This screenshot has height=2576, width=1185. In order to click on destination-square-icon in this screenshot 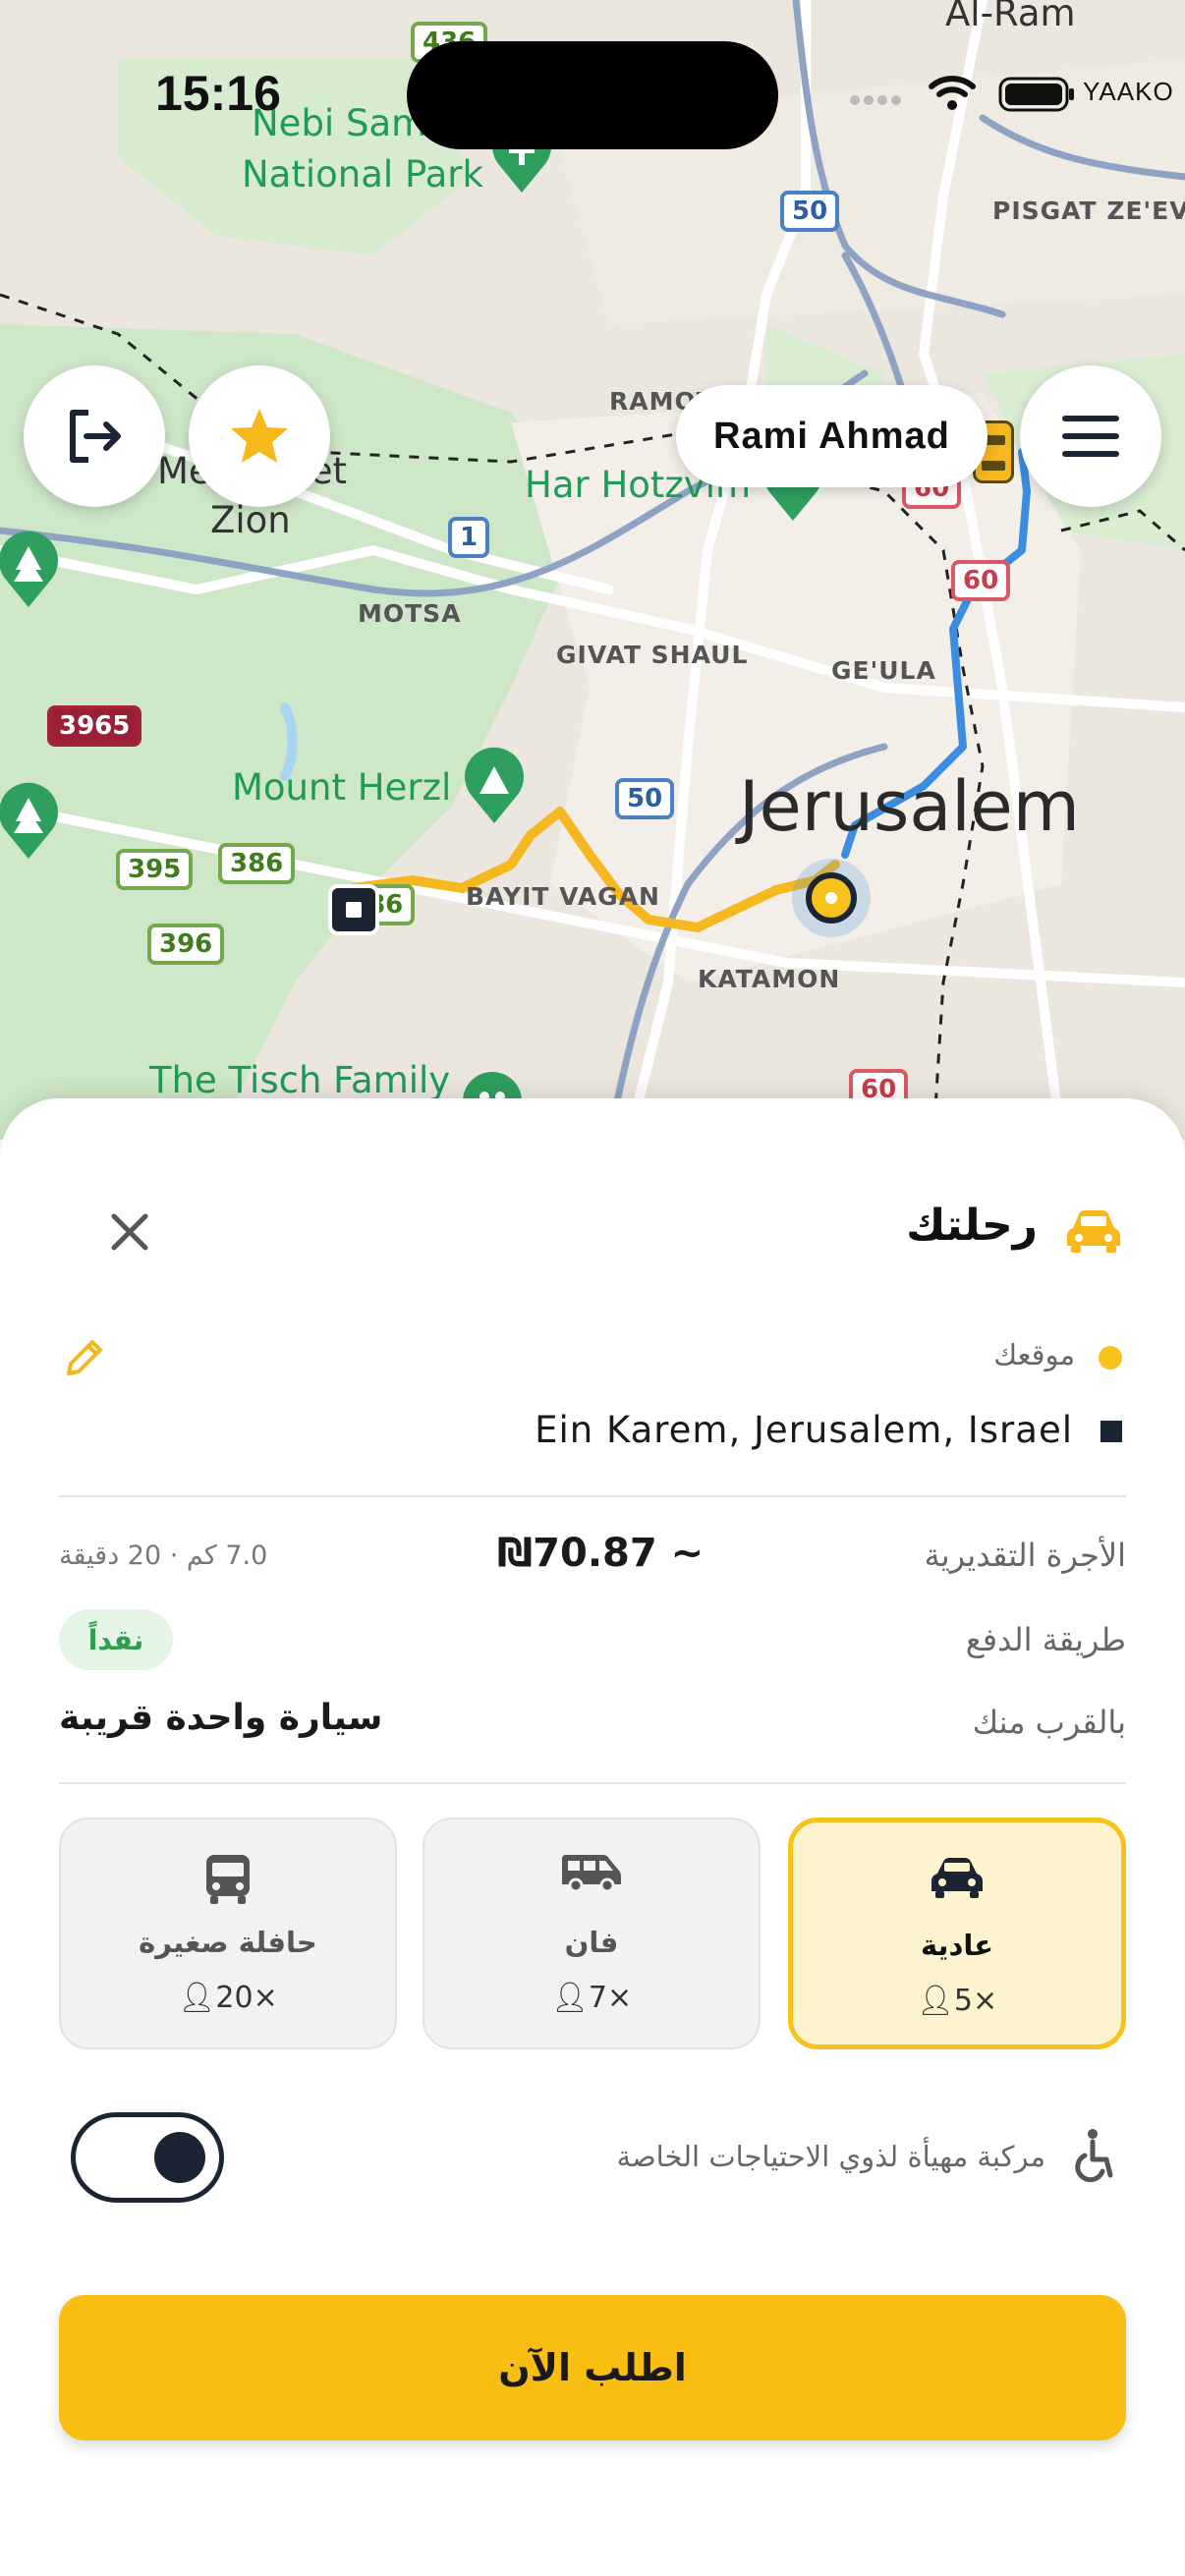, I will do `click(1111, 1431)`.